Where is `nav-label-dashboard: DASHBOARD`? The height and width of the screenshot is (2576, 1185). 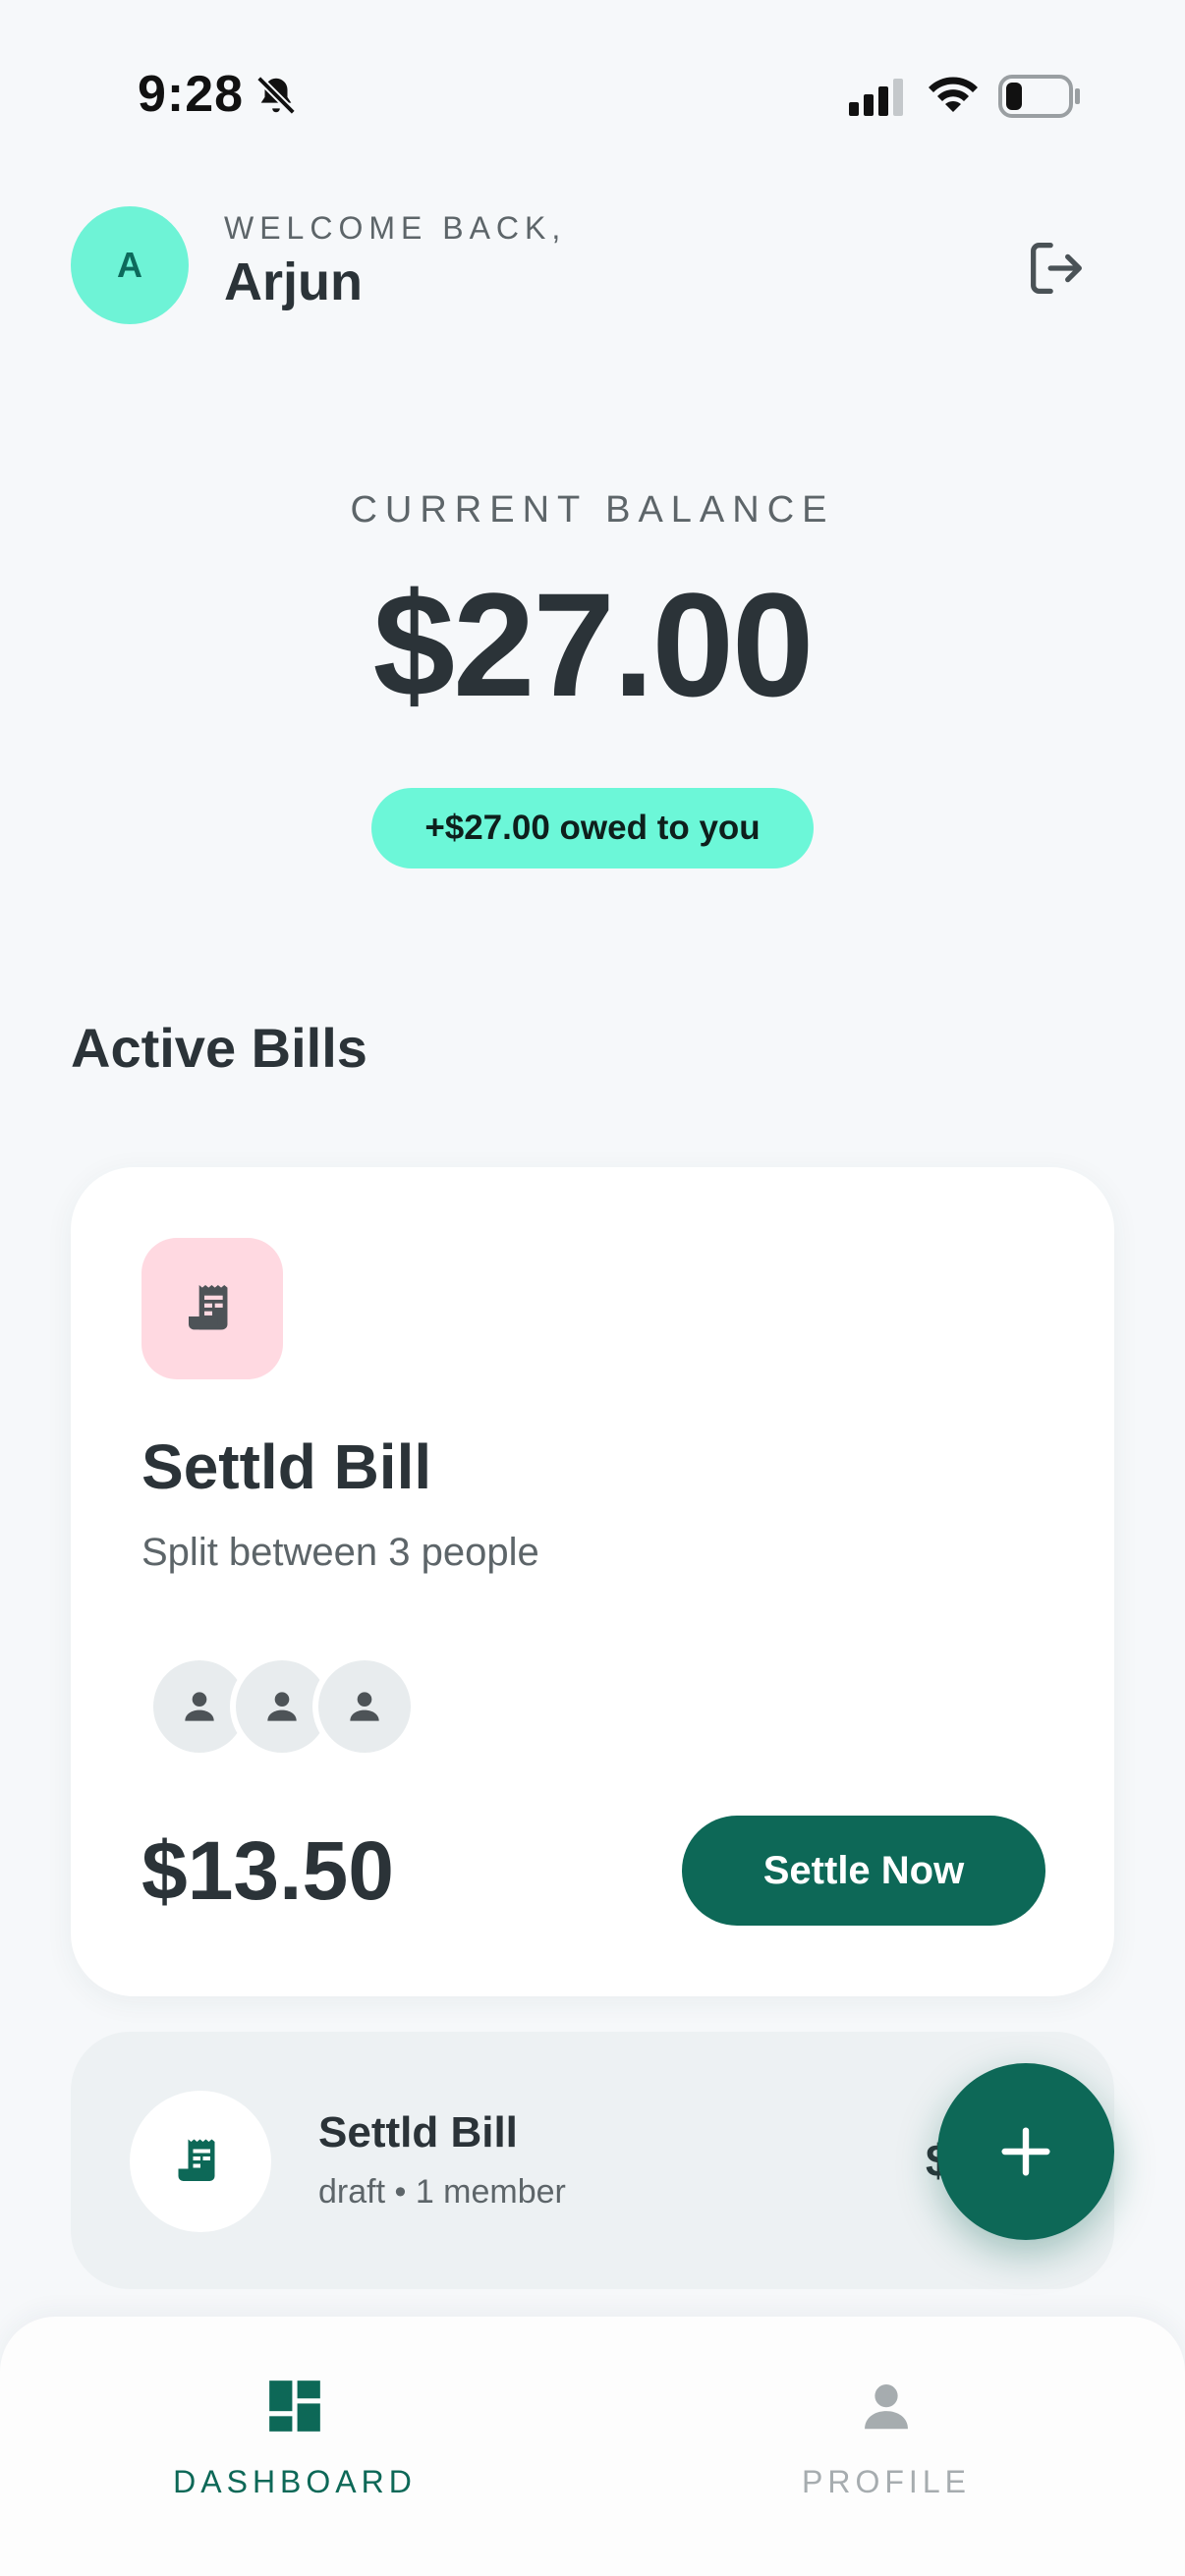
nav-label-dashboard: DASHBOARD is located at coordinates (295, 2481).